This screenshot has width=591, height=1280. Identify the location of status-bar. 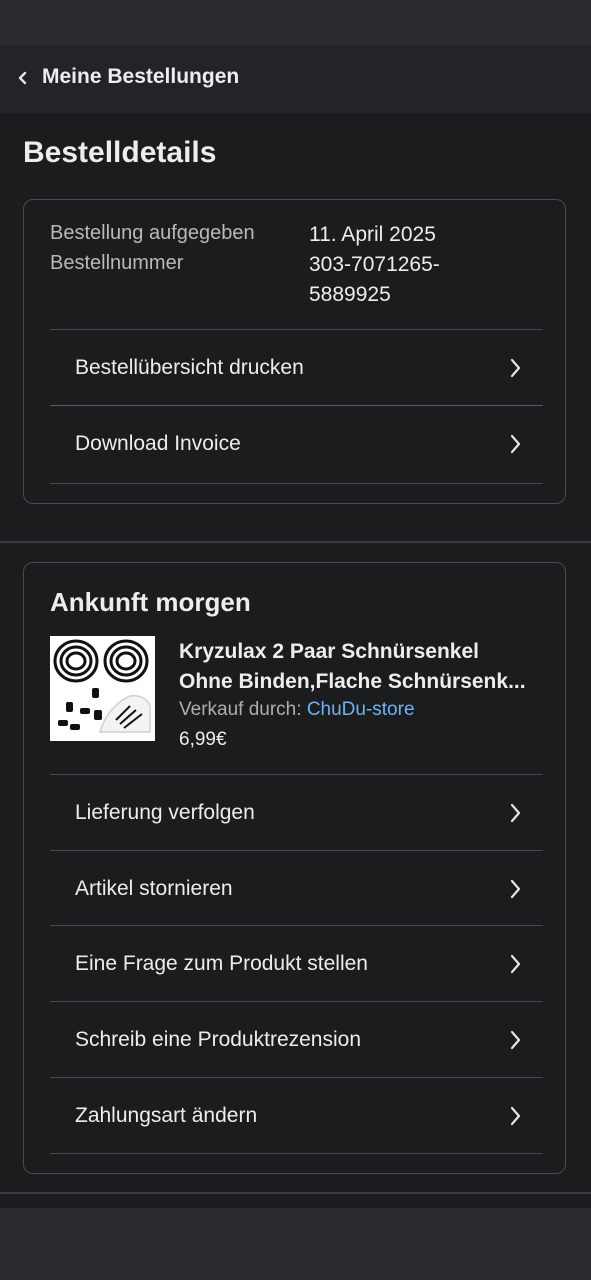
(295, 22).